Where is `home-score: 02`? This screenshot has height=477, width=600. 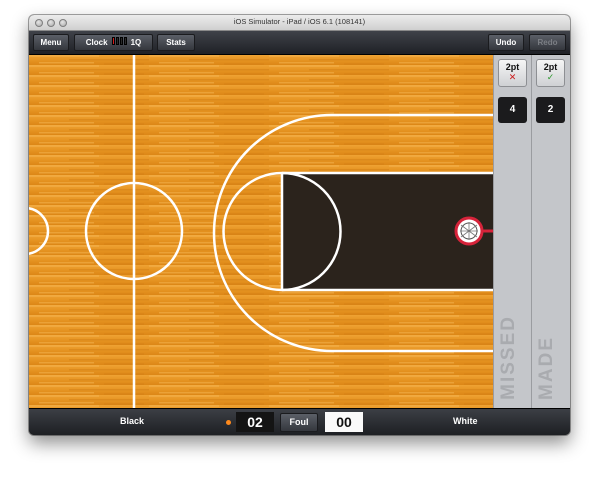 home-score: 02 is located at coordinates (255, 422).